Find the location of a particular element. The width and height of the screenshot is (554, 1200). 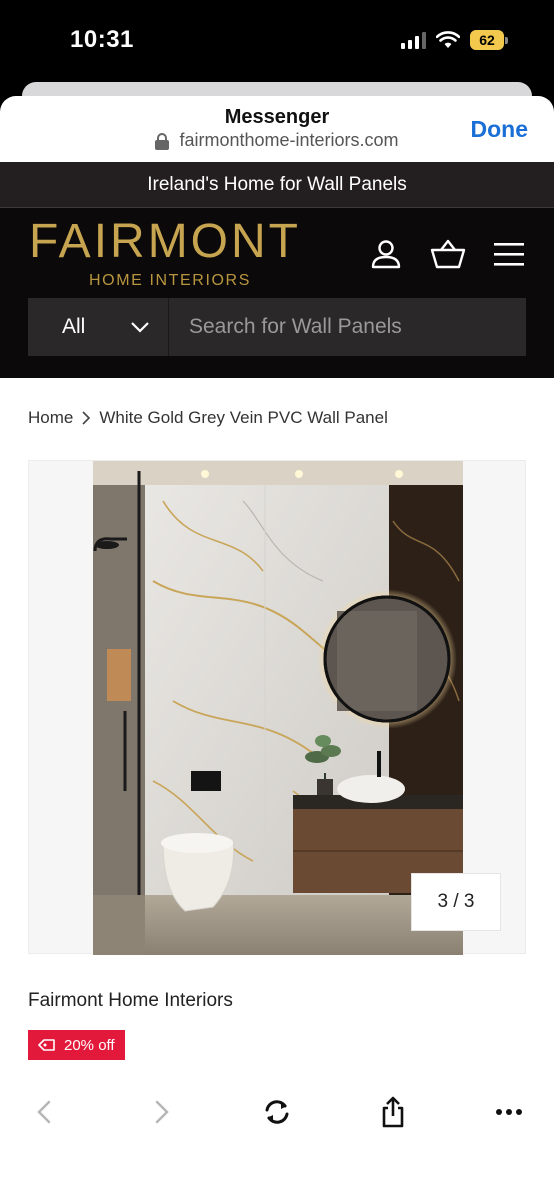

product-vendor: Fairmont Home Interiors is located at coordinates (130, 1001).